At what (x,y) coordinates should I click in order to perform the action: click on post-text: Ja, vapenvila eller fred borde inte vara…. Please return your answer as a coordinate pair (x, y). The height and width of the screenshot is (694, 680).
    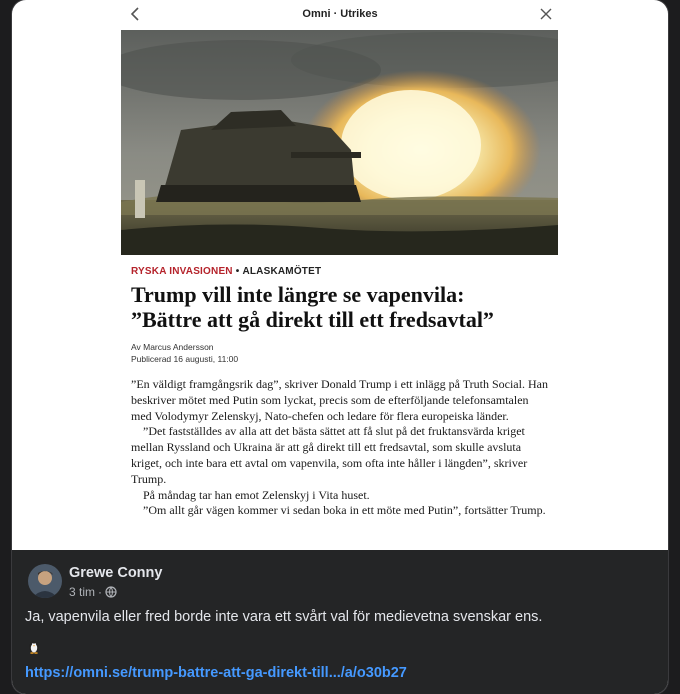
    Looking at the image, I should click on (284, 617).